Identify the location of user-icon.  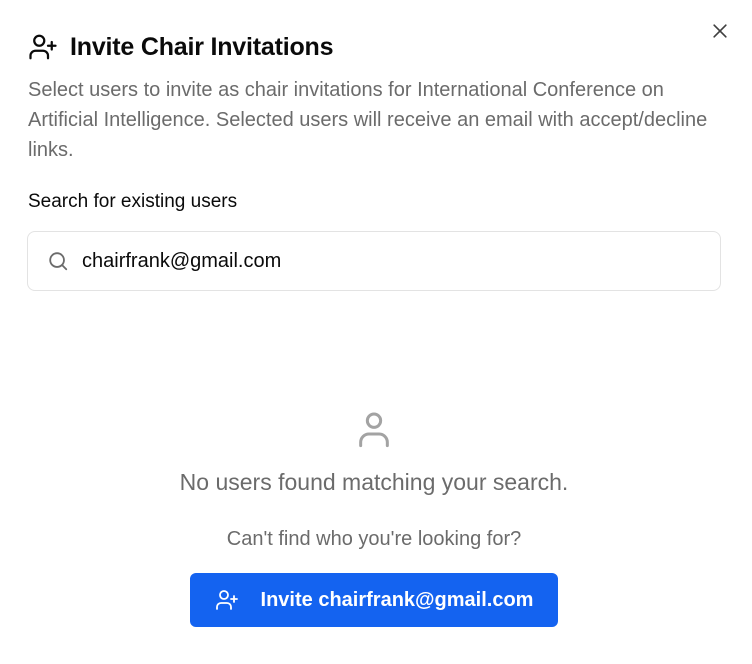
(374, 429).